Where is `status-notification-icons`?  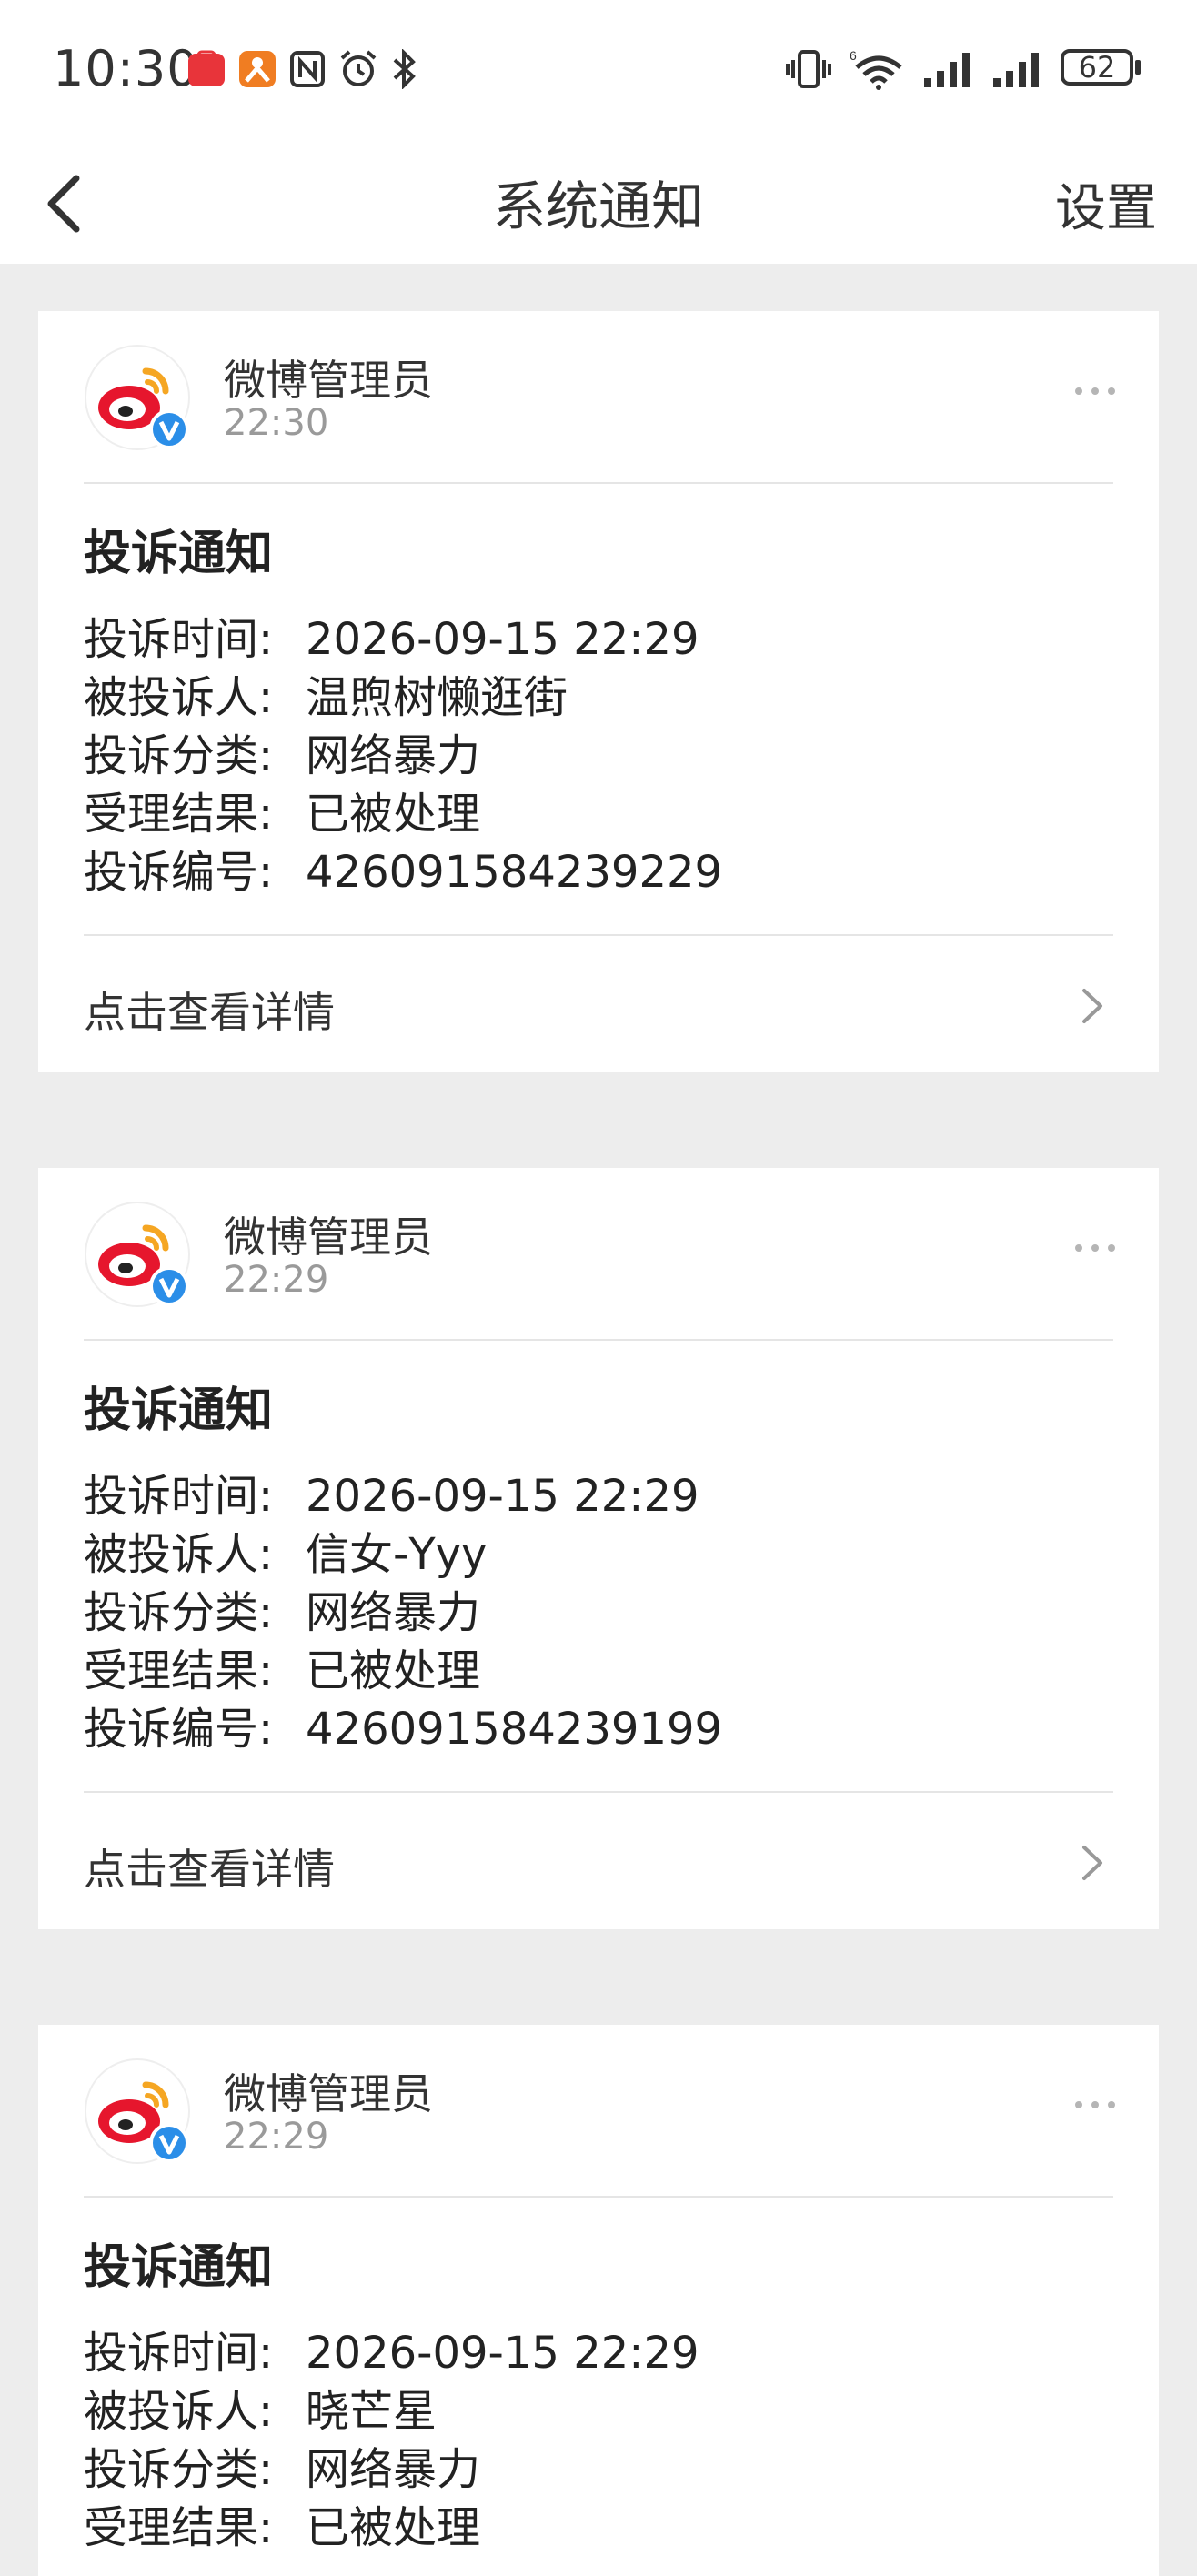
status-notification-icons is located at coordinates (302, 69).